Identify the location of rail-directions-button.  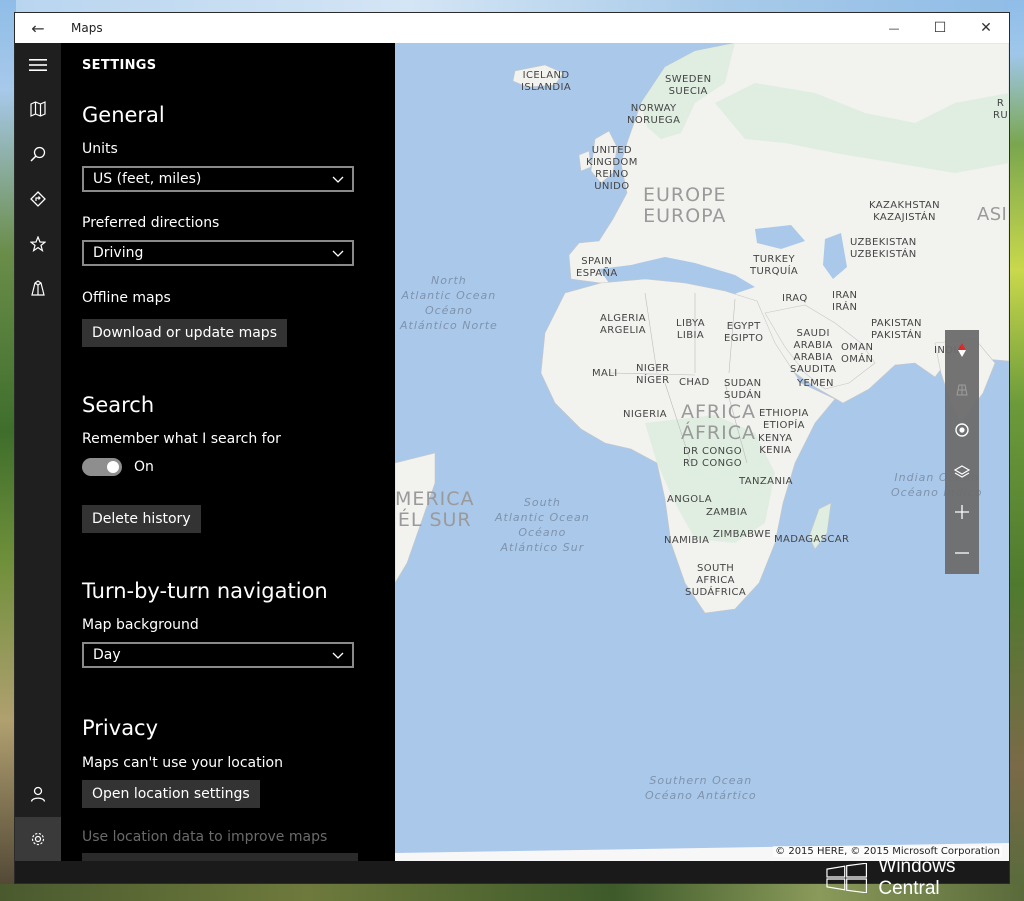
(38, 199).